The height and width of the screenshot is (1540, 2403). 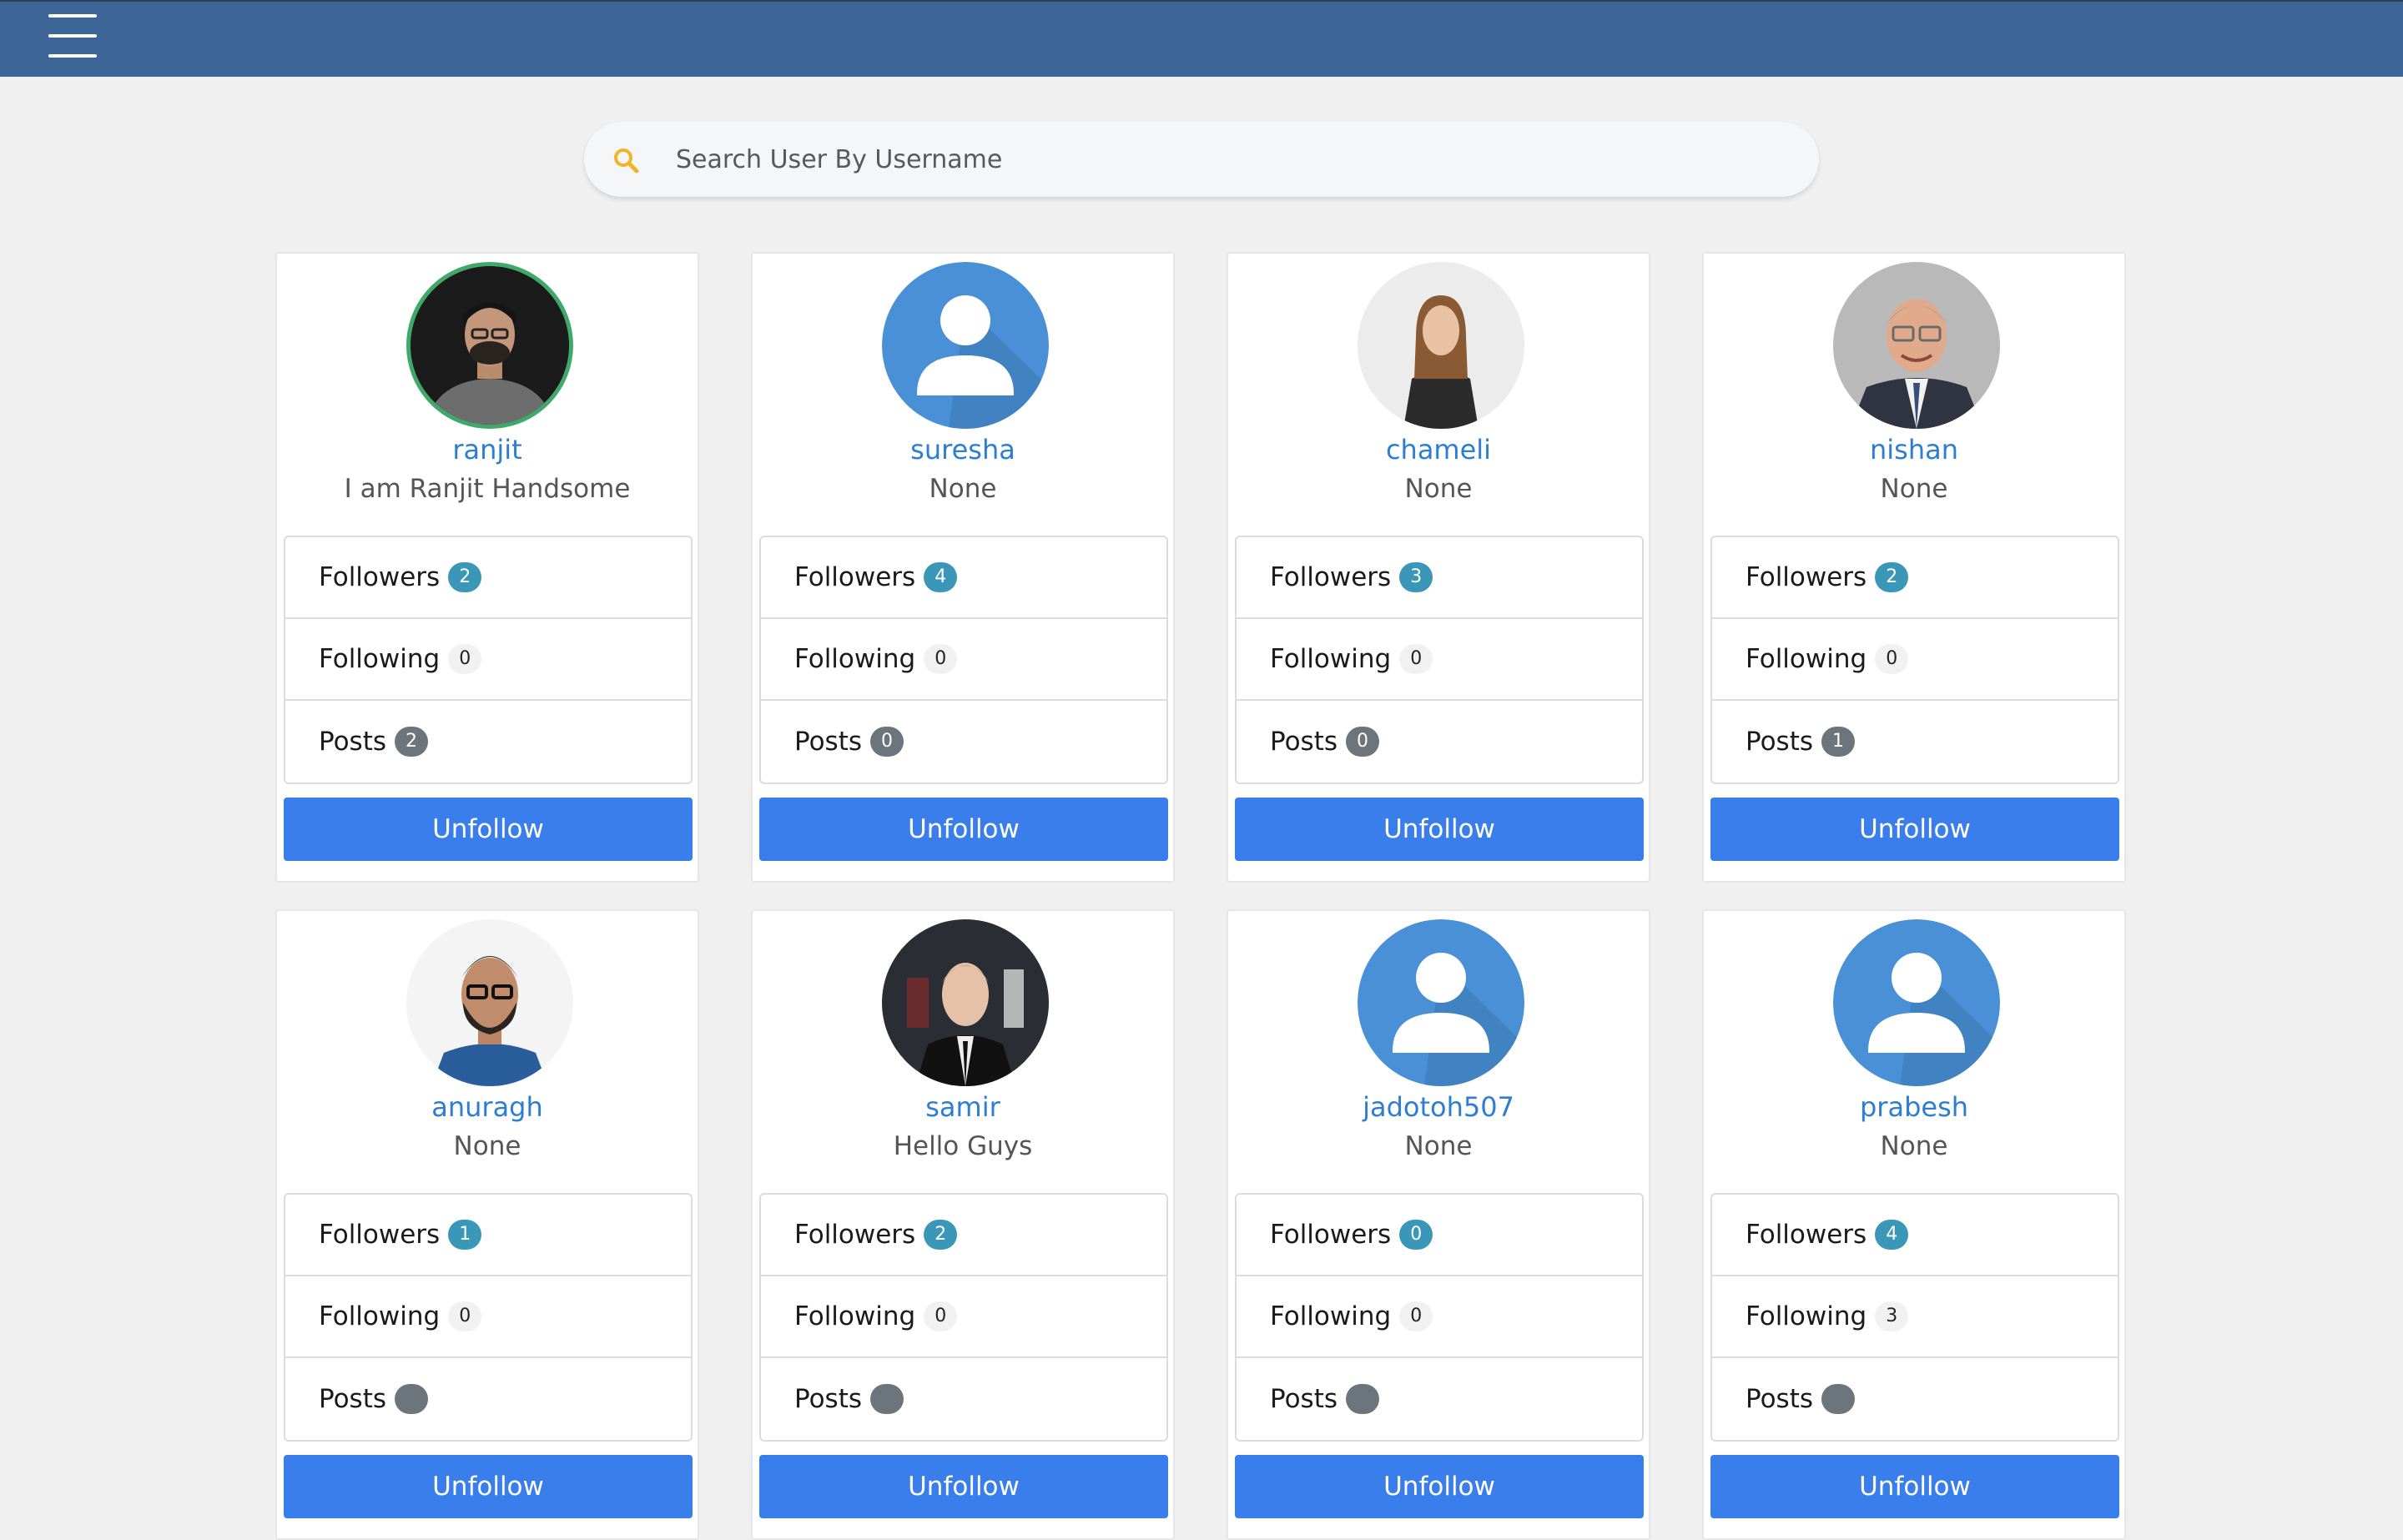 I want to click on user-stats-list: Followers 3 Following 0 Posts 0, so click(x=1439, y=660).